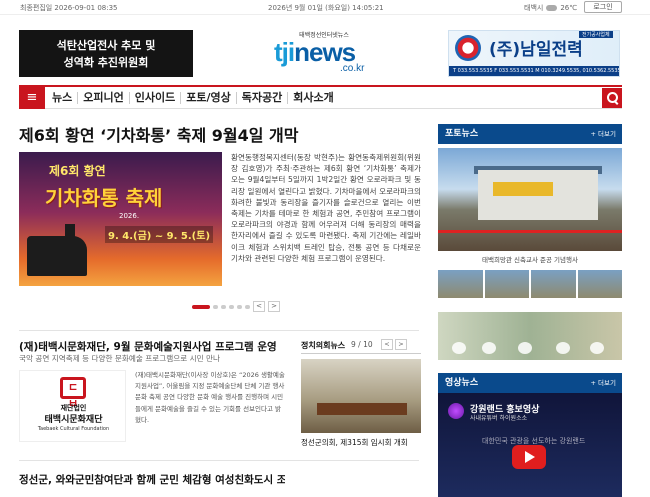  I want to click on photo-news-thumbnails, so click(530, 284).